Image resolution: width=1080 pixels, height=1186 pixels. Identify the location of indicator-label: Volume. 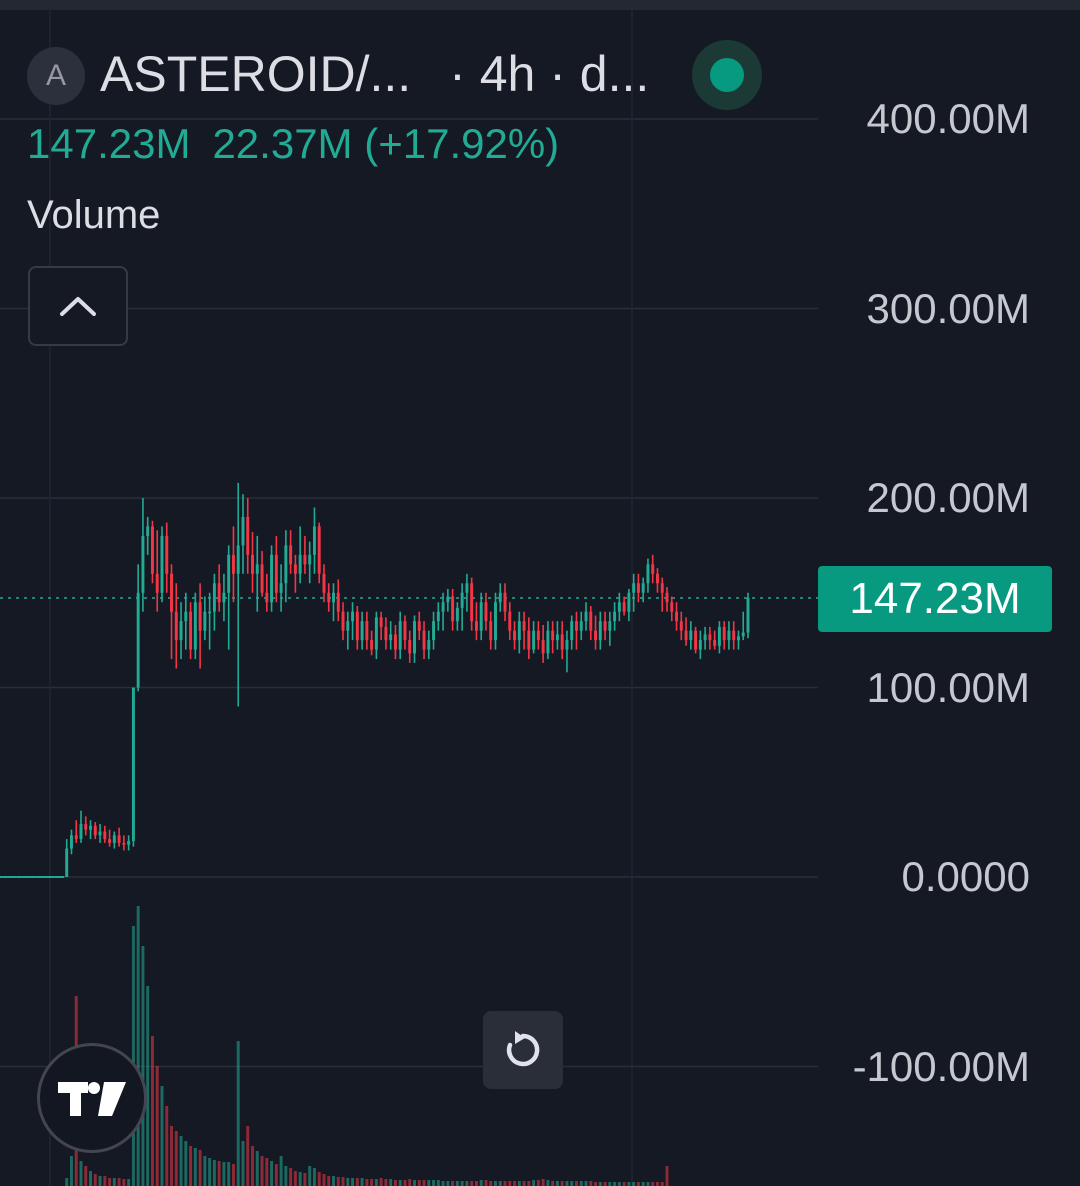
(93, 215).